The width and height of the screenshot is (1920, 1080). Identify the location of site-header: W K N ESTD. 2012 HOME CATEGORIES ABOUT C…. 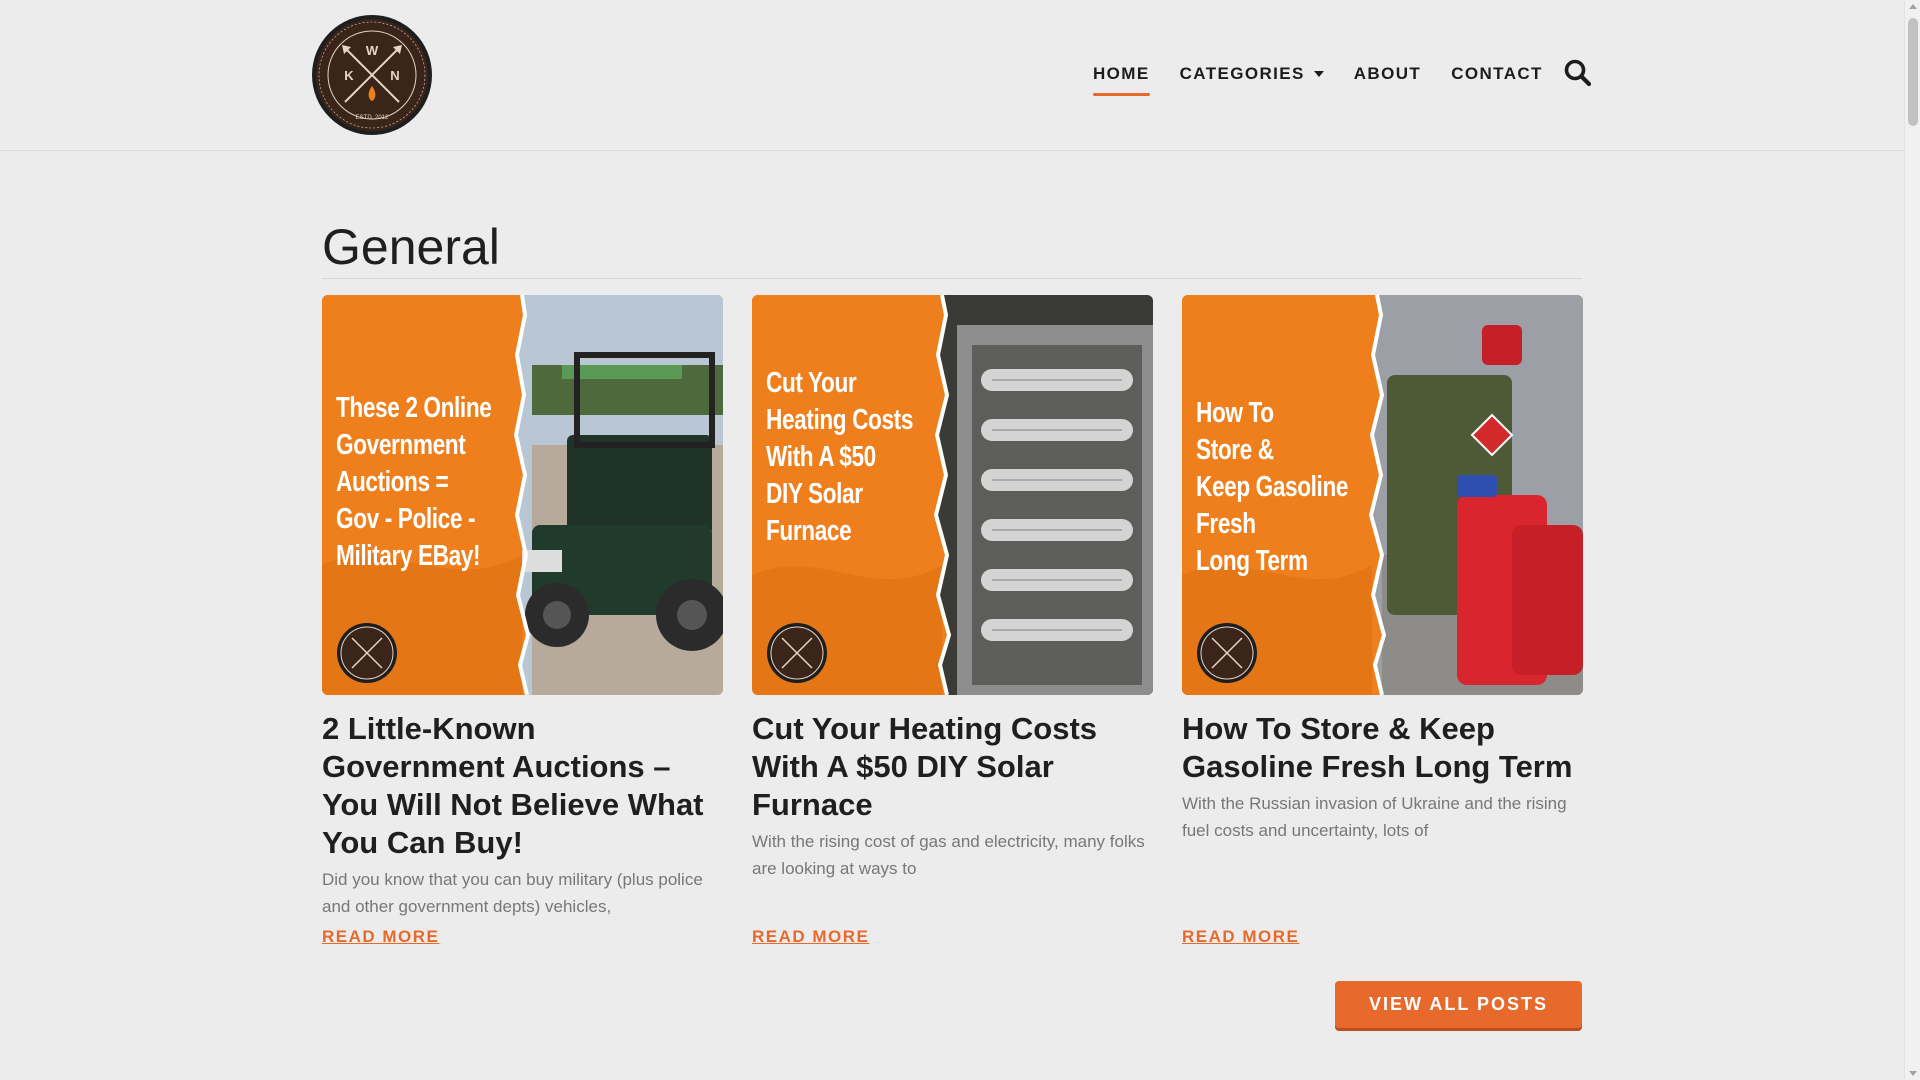
(952, 75).